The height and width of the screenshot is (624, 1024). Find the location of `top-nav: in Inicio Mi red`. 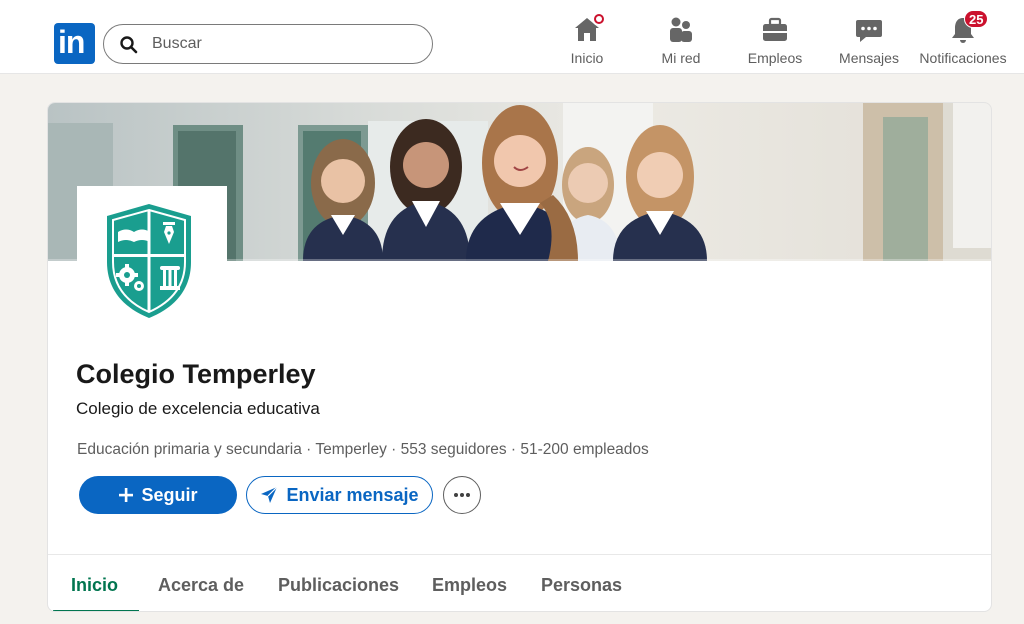

top-nav: in Inicio Mi red is located at coordinates (512, 37).